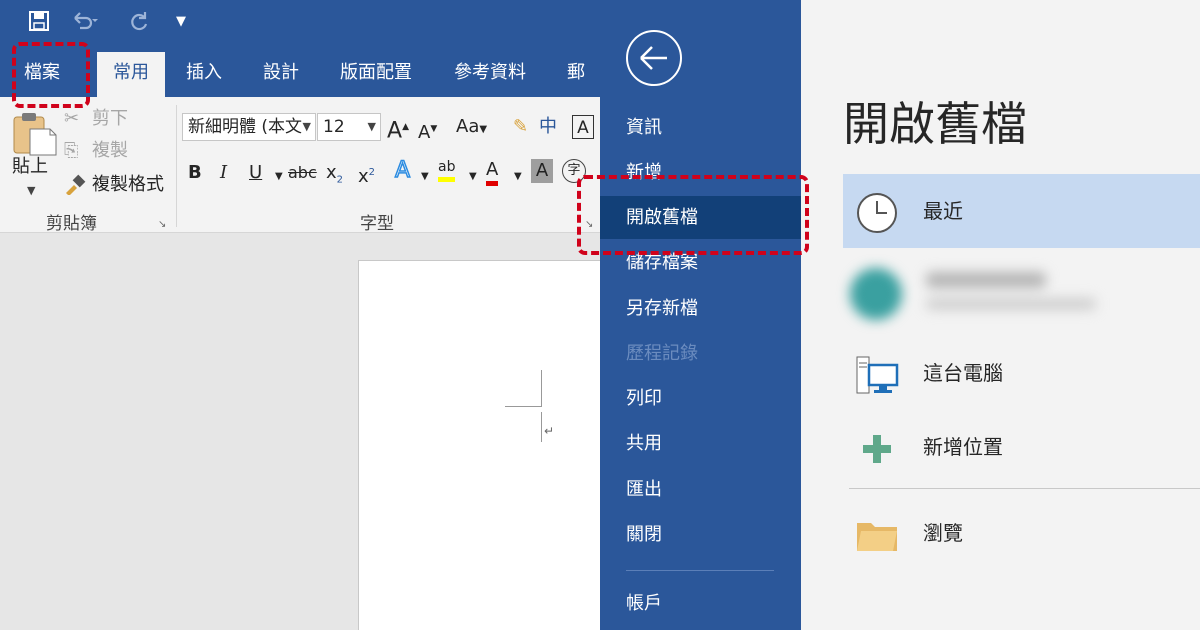 Image resolution: width=1200 pixels, height=630 pixels. What do you see at coordinates (943, 533) in the screenshot?
I see `location-label: 瀏覽` at bounding box center [943, 533].